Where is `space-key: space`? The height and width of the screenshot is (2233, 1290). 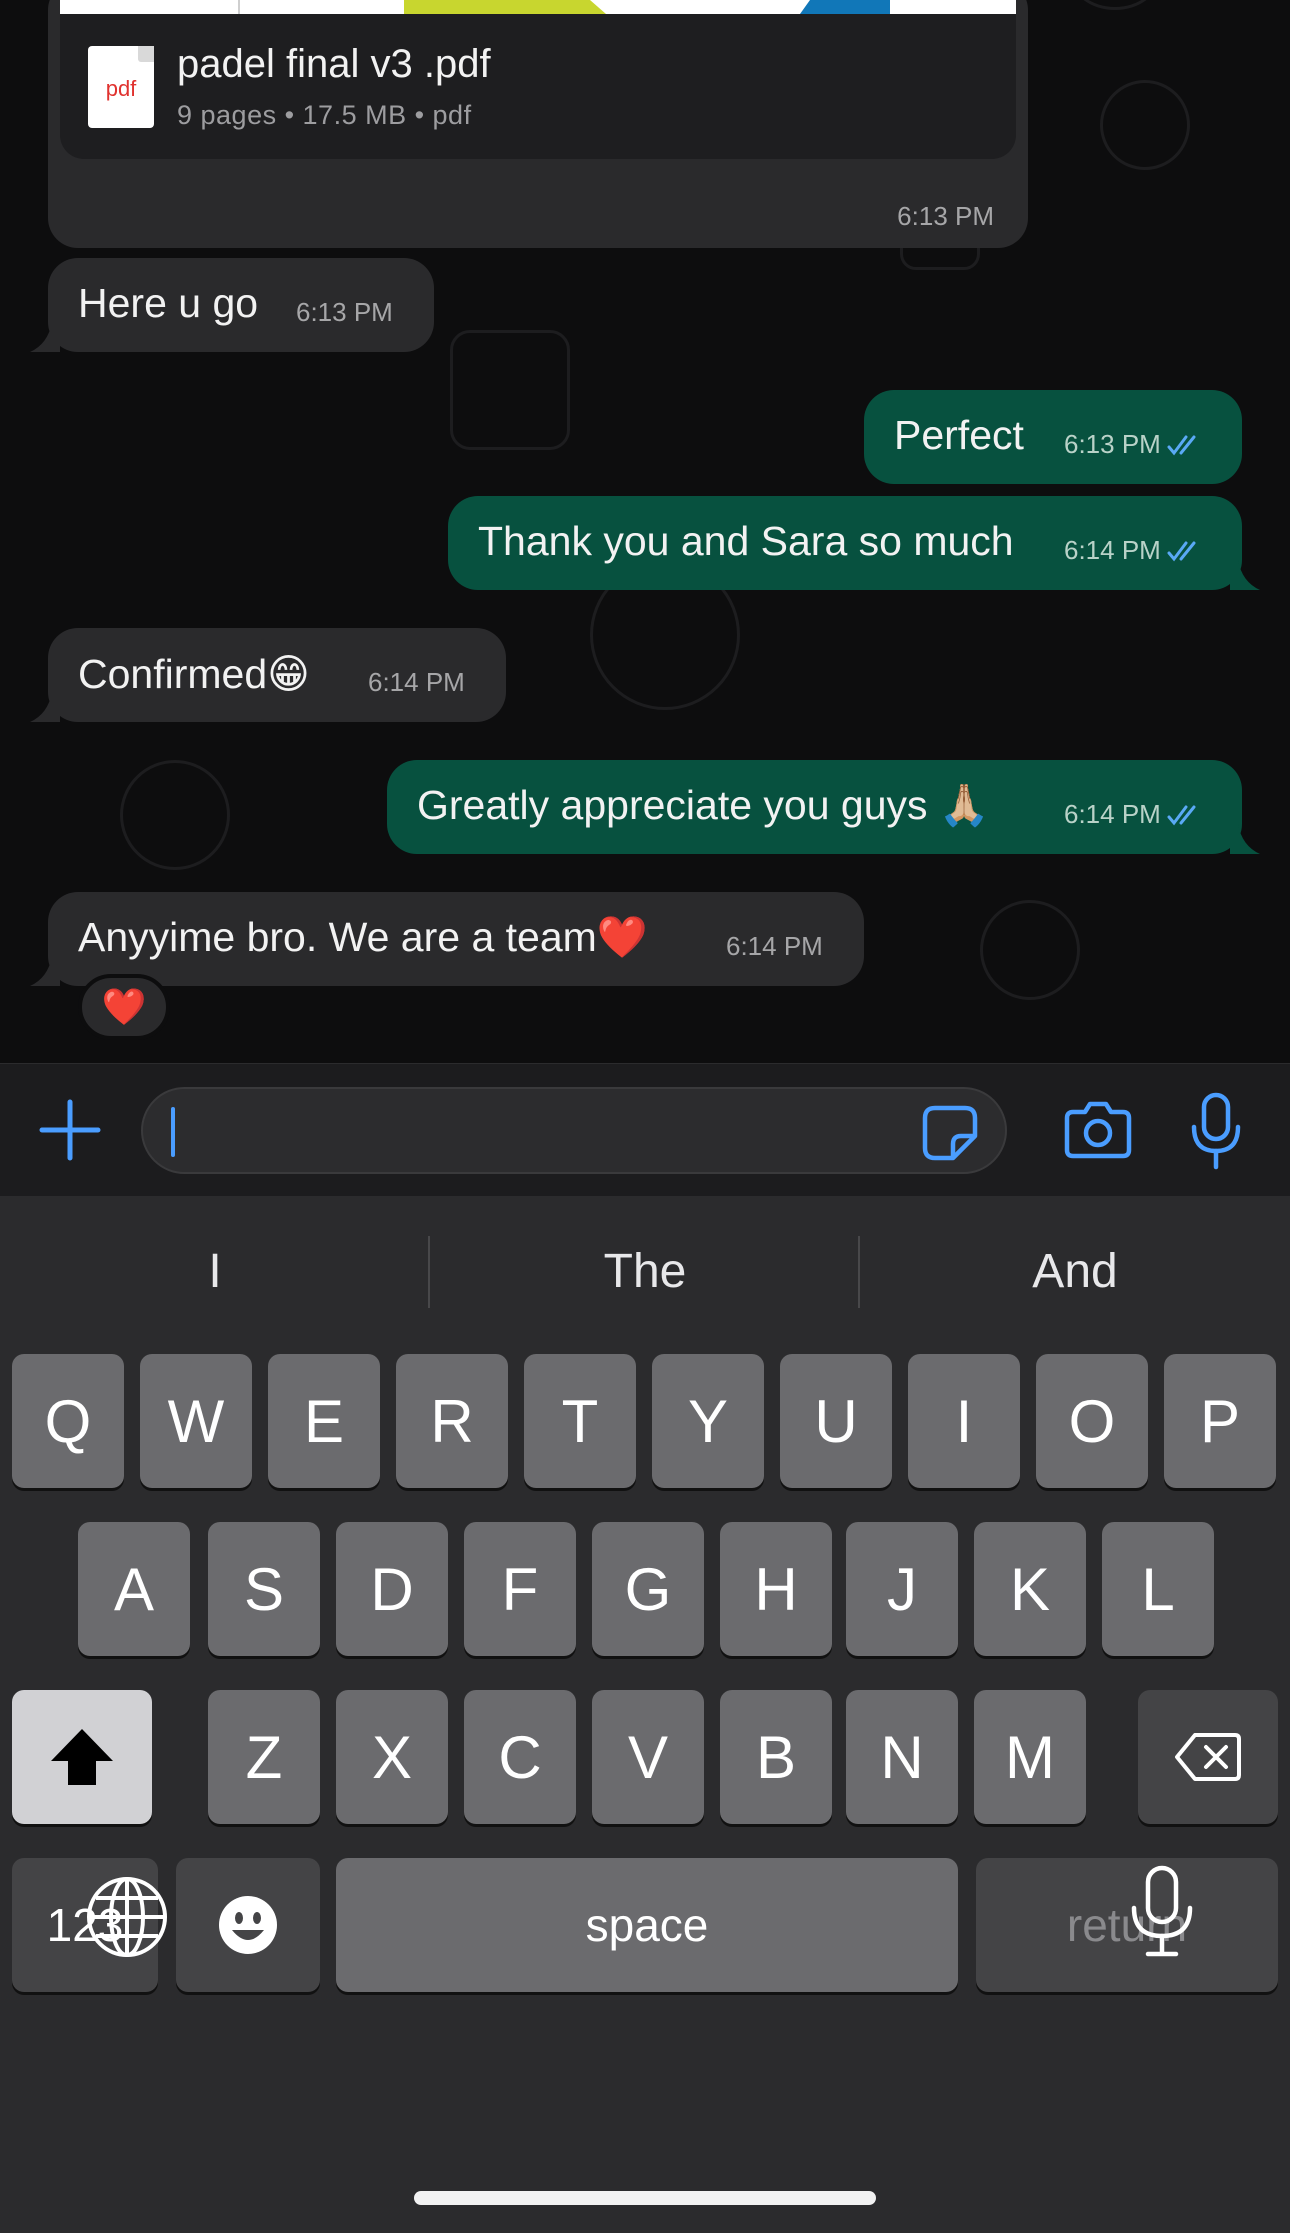
space-key: space is located at coordinates (647, 1925).